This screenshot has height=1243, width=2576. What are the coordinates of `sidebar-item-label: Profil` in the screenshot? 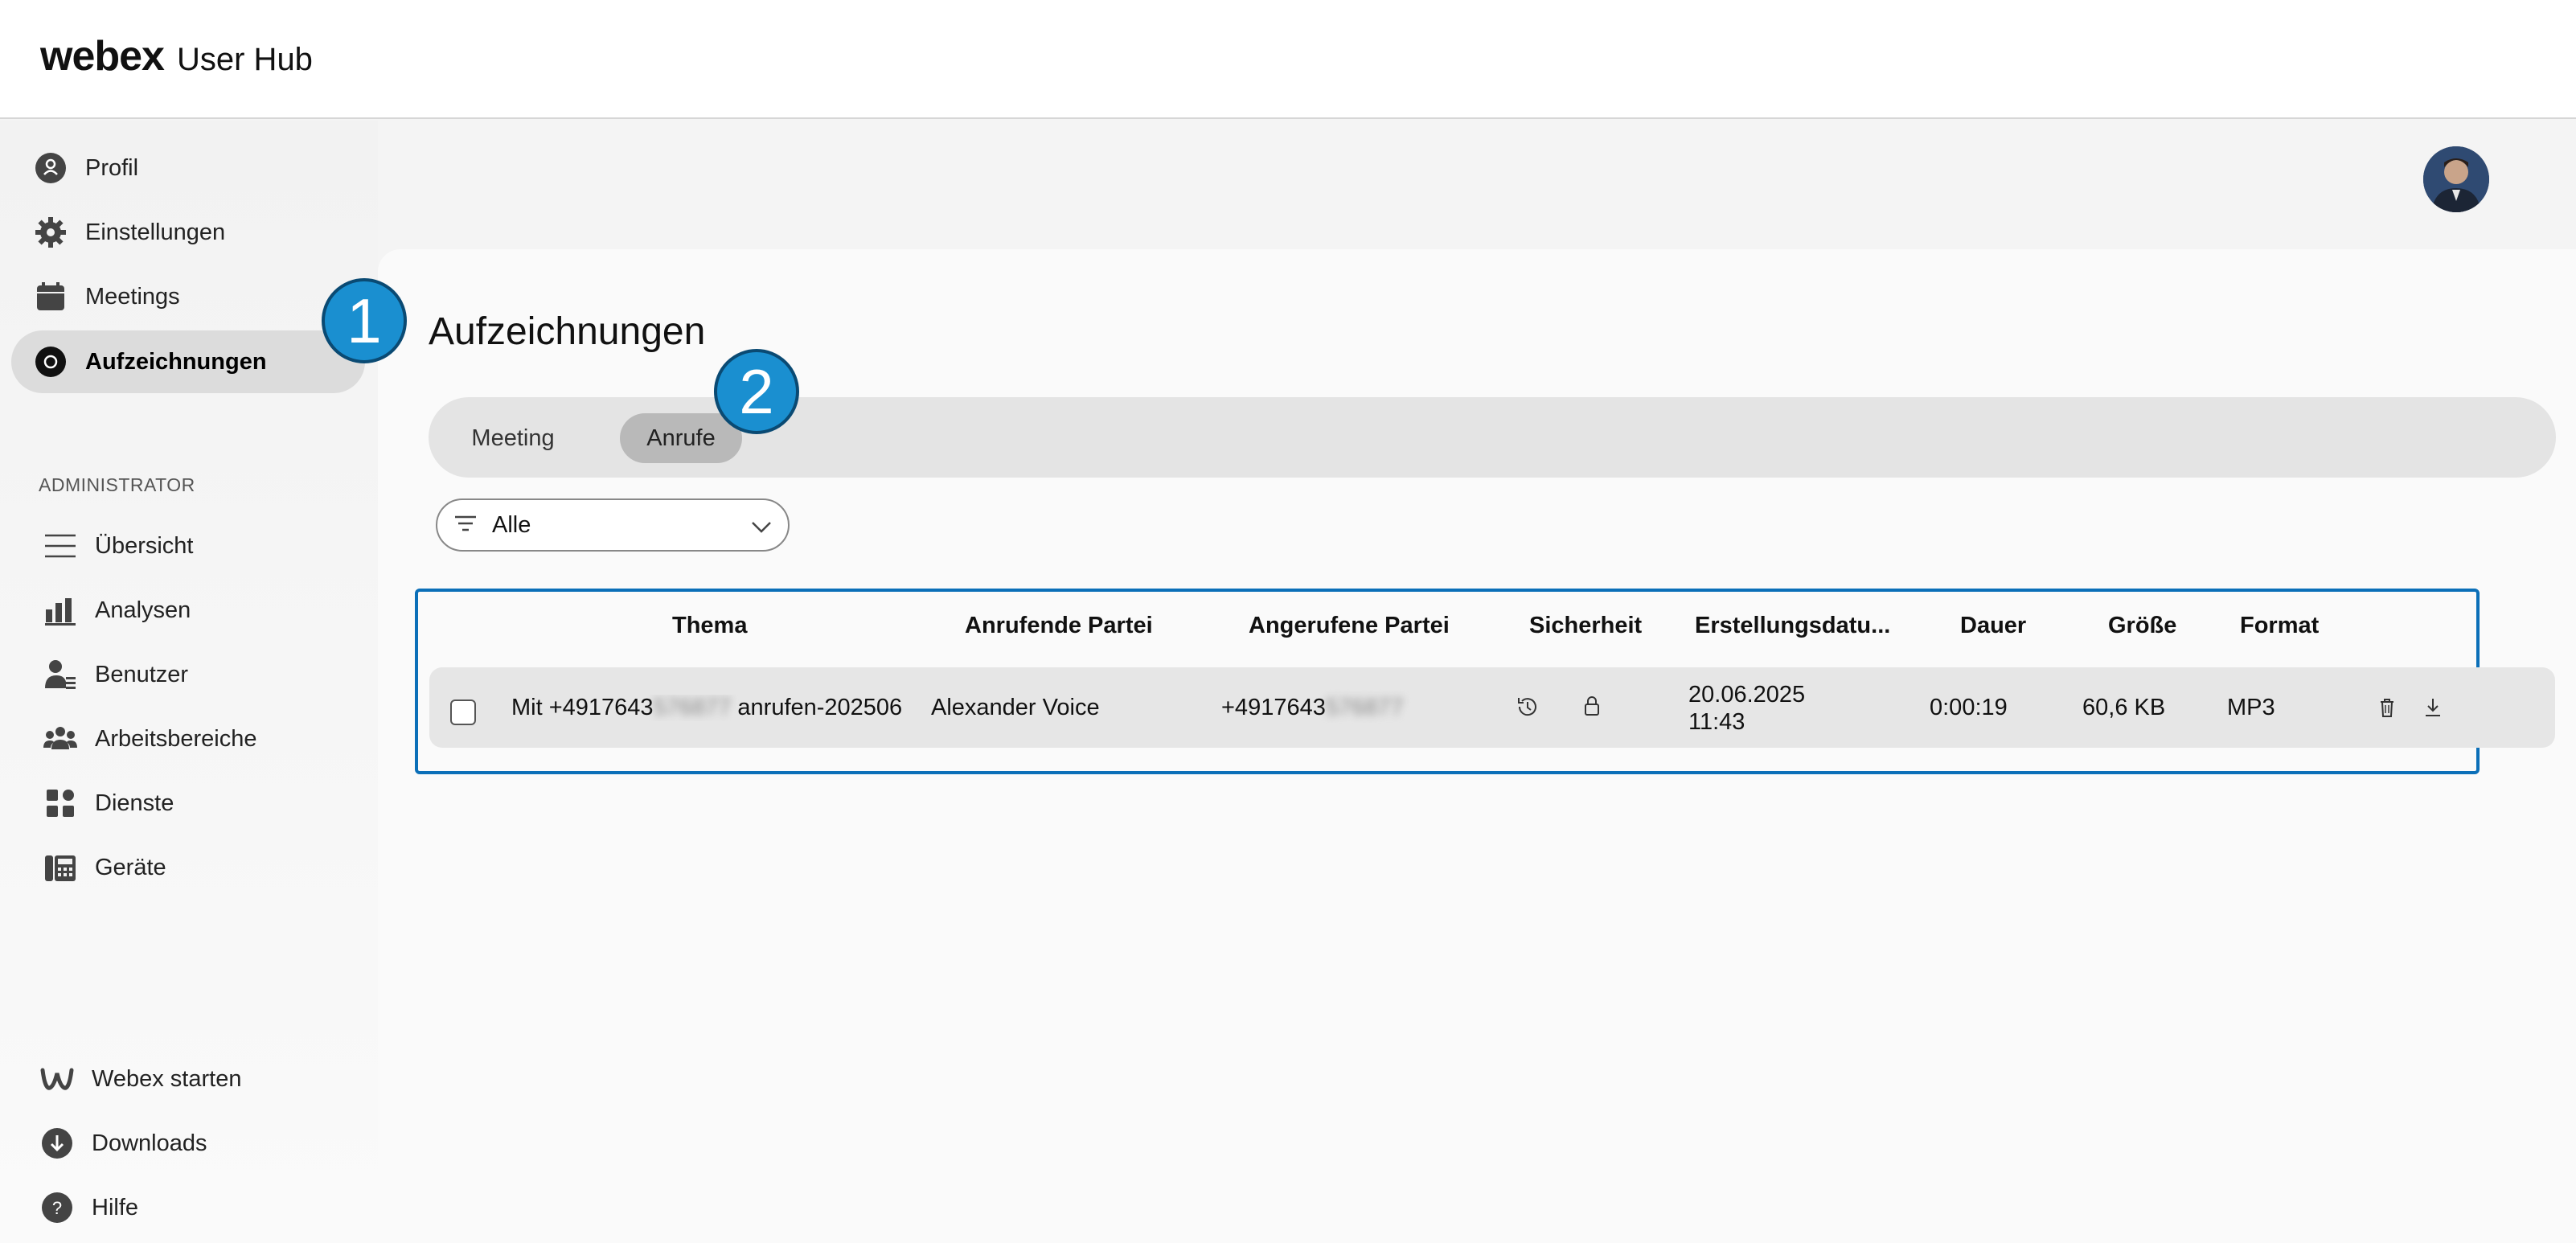 It's located at (112, 167).